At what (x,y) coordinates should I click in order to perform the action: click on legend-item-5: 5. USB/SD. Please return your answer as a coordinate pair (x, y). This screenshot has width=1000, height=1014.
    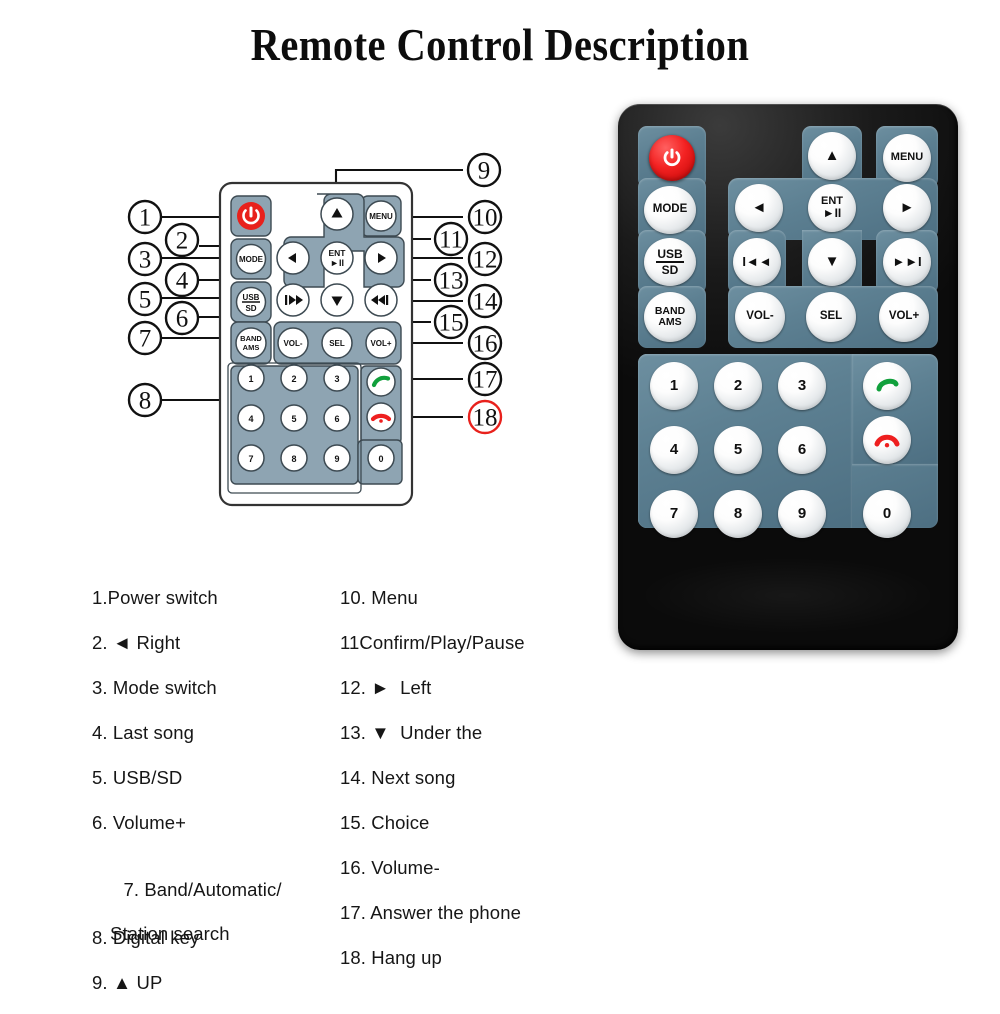
    Looking at the image, I should click on (137, 777).